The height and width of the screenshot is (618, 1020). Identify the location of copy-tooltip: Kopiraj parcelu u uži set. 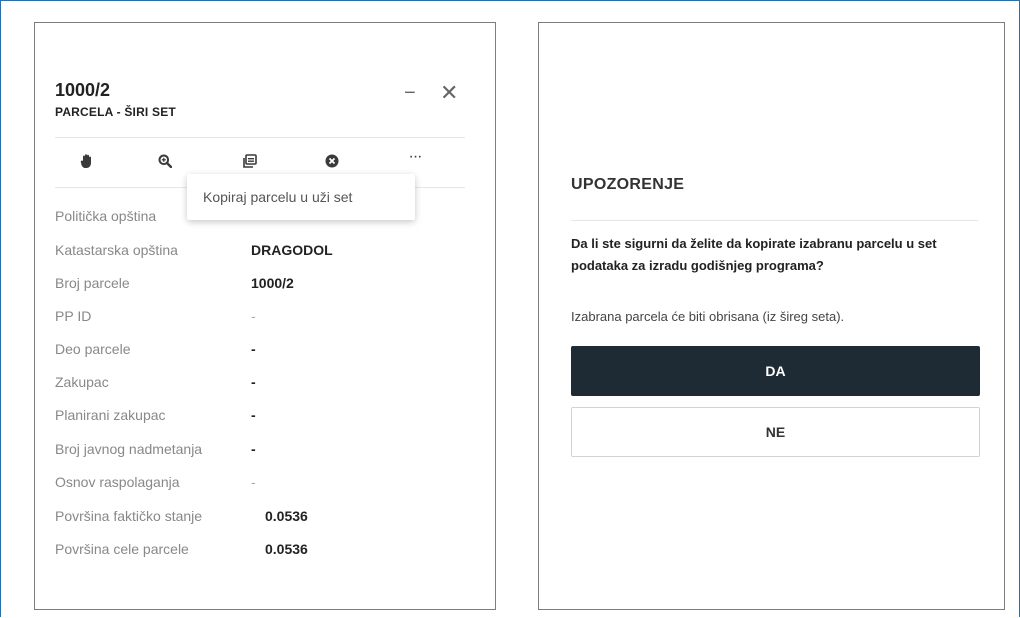
(301, 197).